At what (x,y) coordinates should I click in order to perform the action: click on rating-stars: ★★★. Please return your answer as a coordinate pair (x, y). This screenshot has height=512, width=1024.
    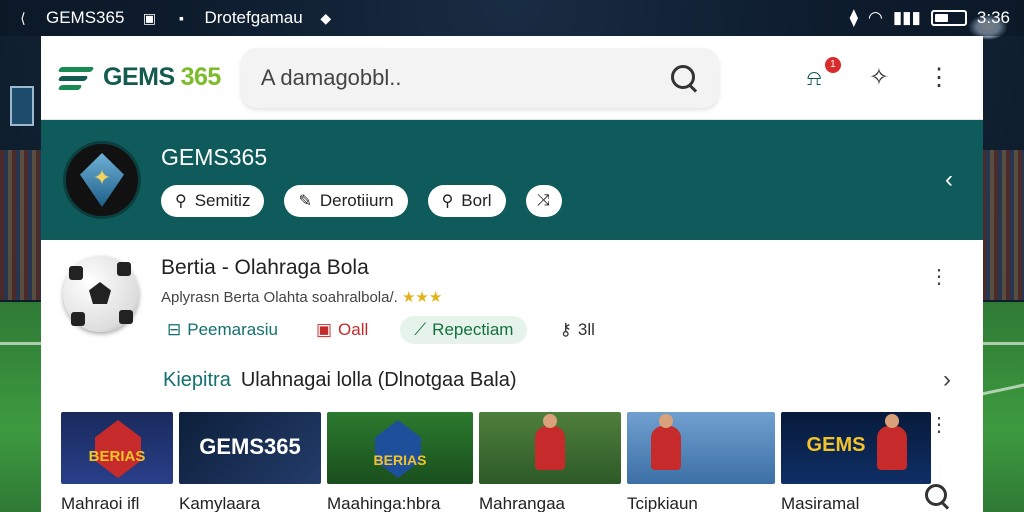
    Looking at the image, I should click on (422, 297).